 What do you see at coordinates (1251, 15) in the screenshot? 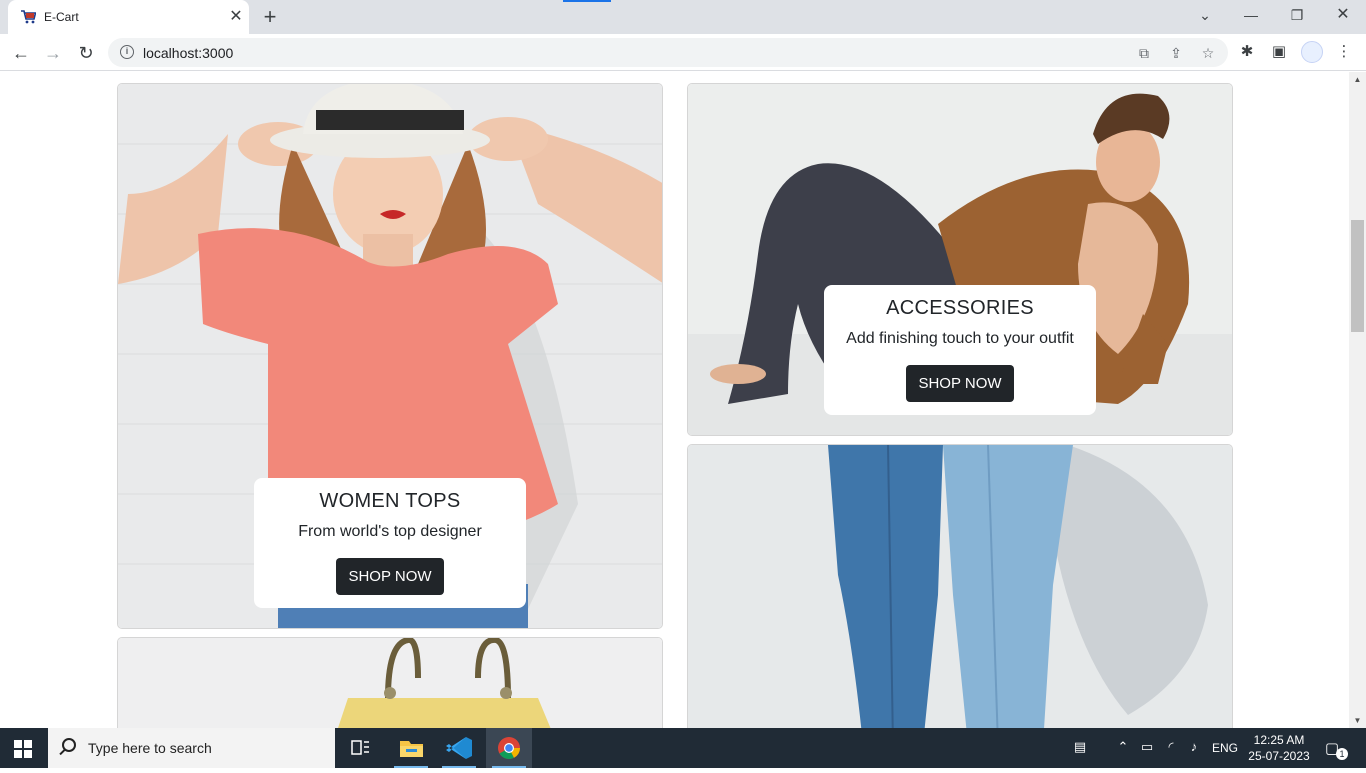
I see `minimize-icon: —` at bounding box center [1251, 15].